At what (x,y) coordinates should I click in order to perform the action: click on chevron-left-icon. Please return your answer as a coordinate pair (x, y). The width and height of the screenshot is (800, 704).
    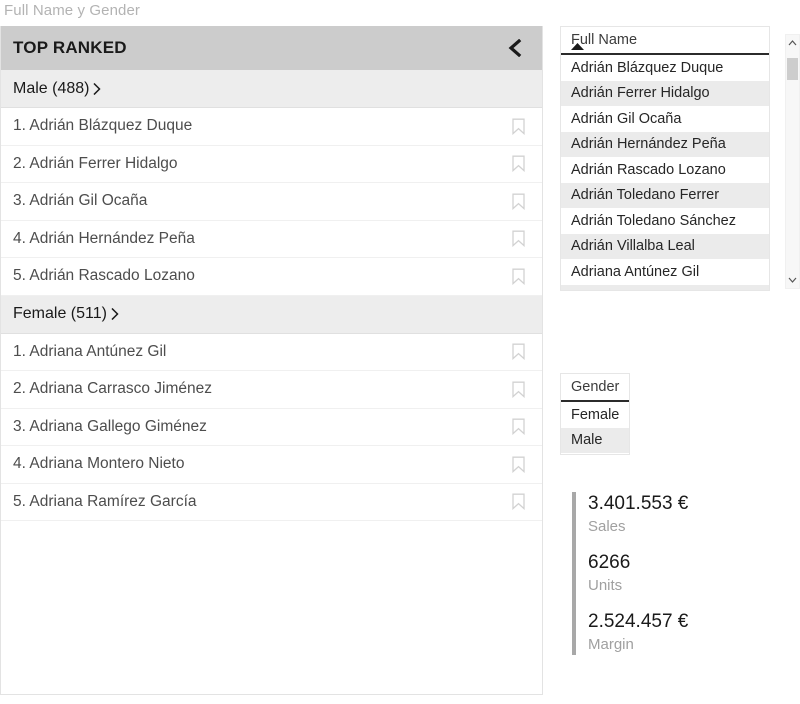
    Looking at the image, I should click on (515, 48).